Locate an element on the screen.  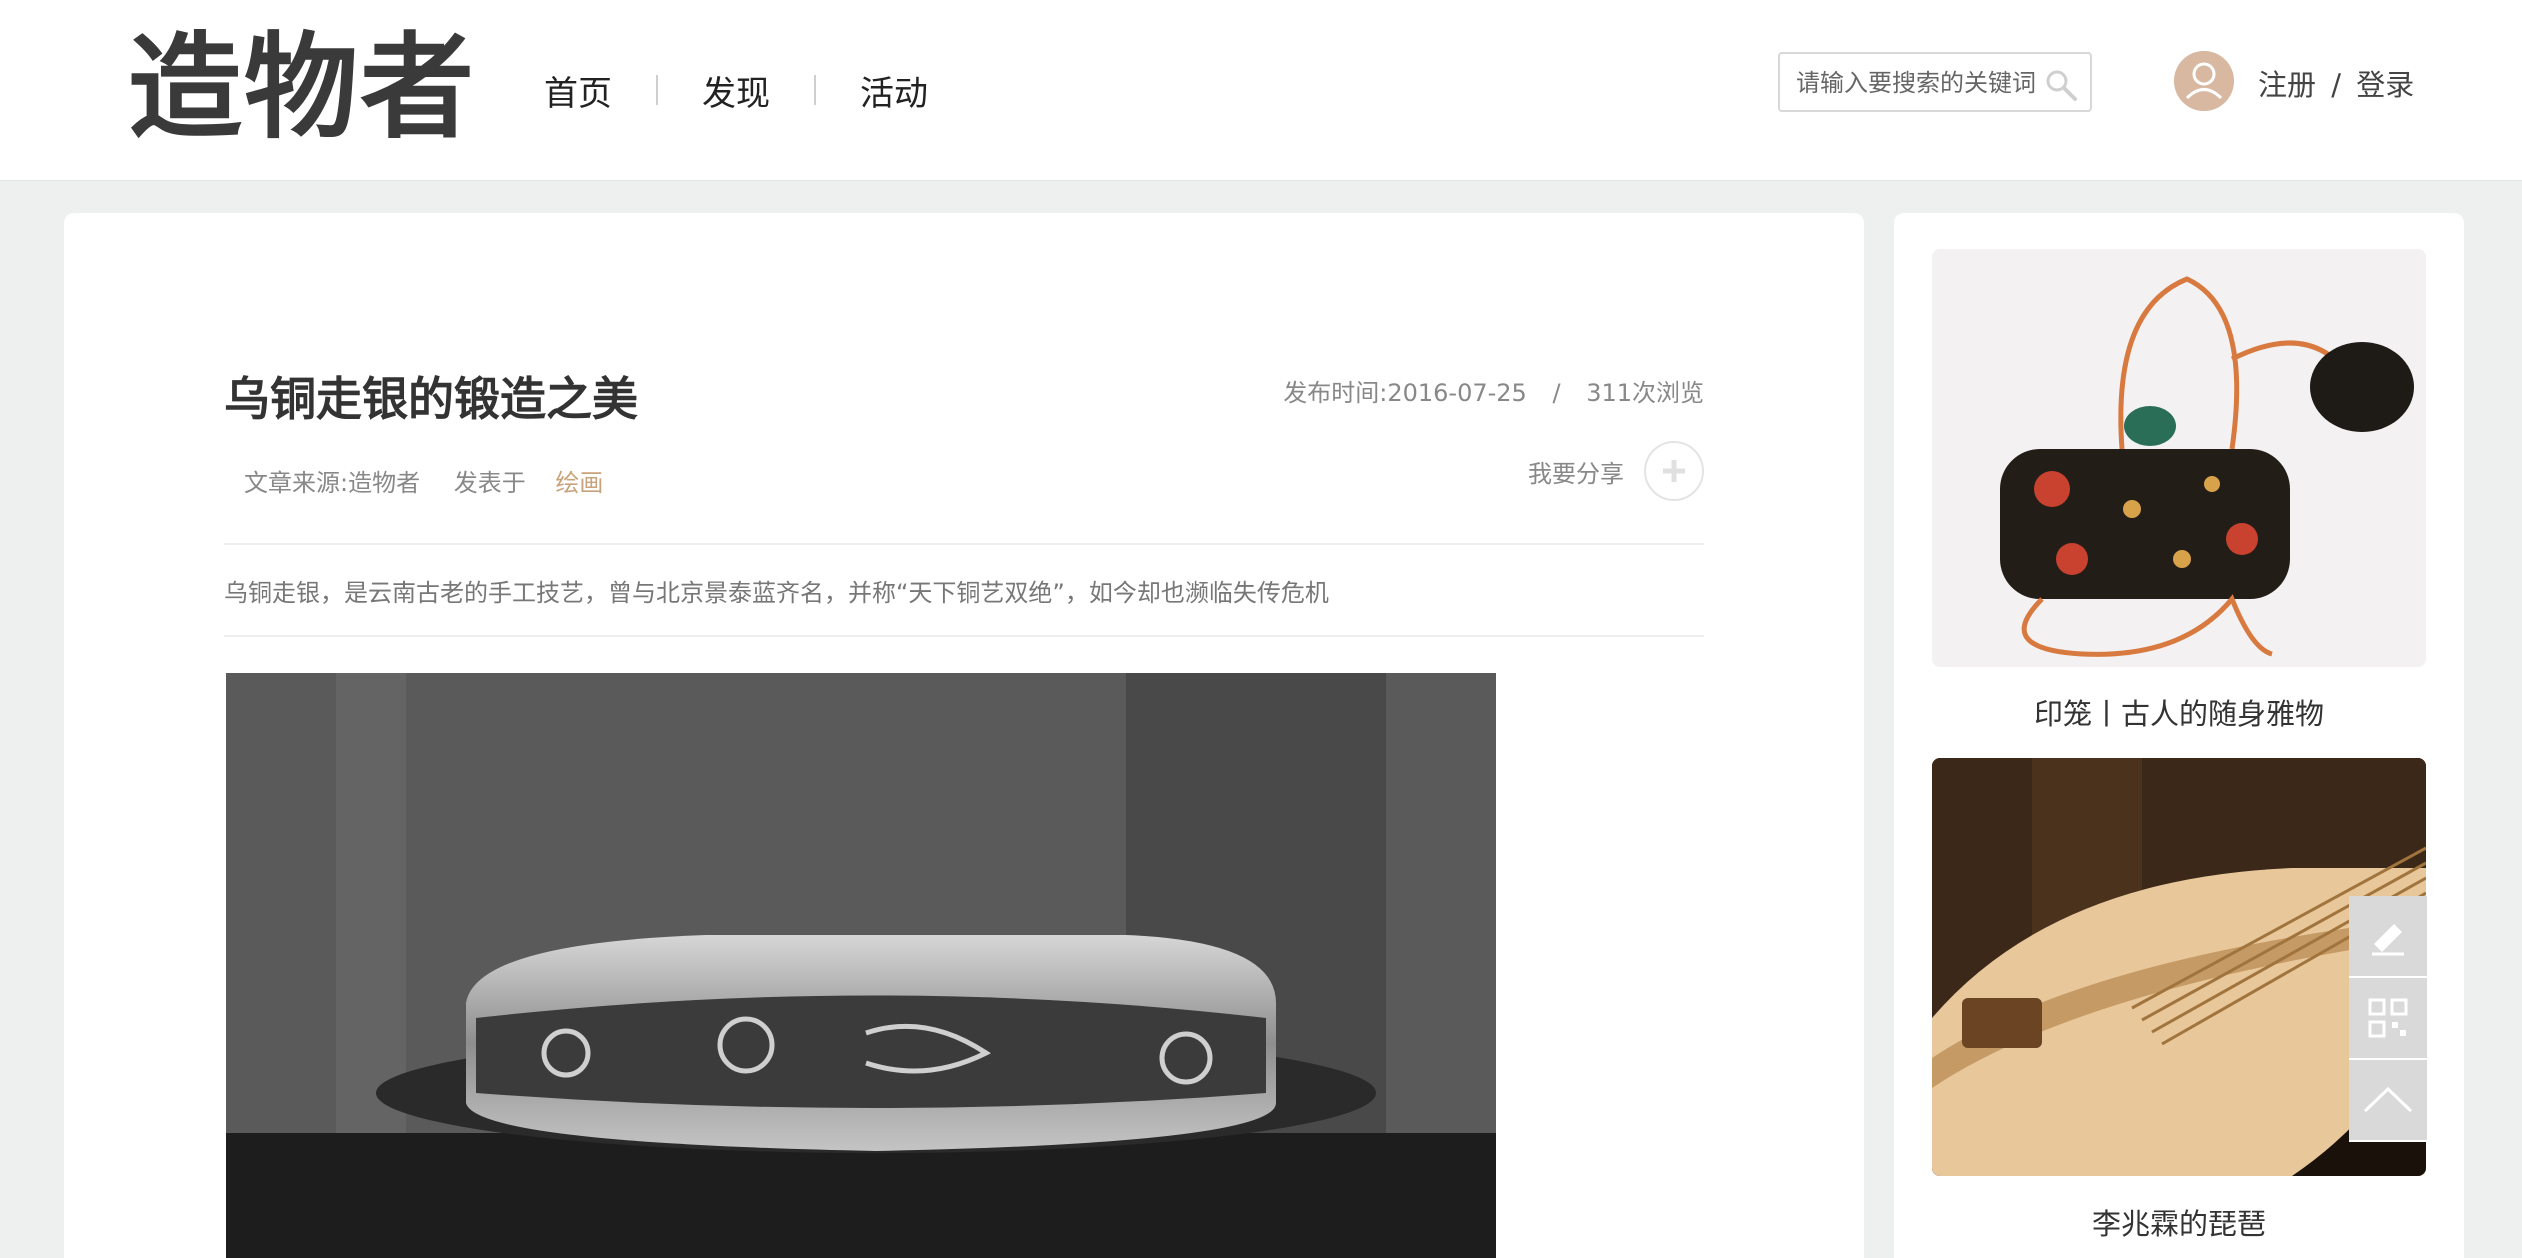
publish-time: 发布时间:2016-07-25 is located at coordinates (1405, 393).